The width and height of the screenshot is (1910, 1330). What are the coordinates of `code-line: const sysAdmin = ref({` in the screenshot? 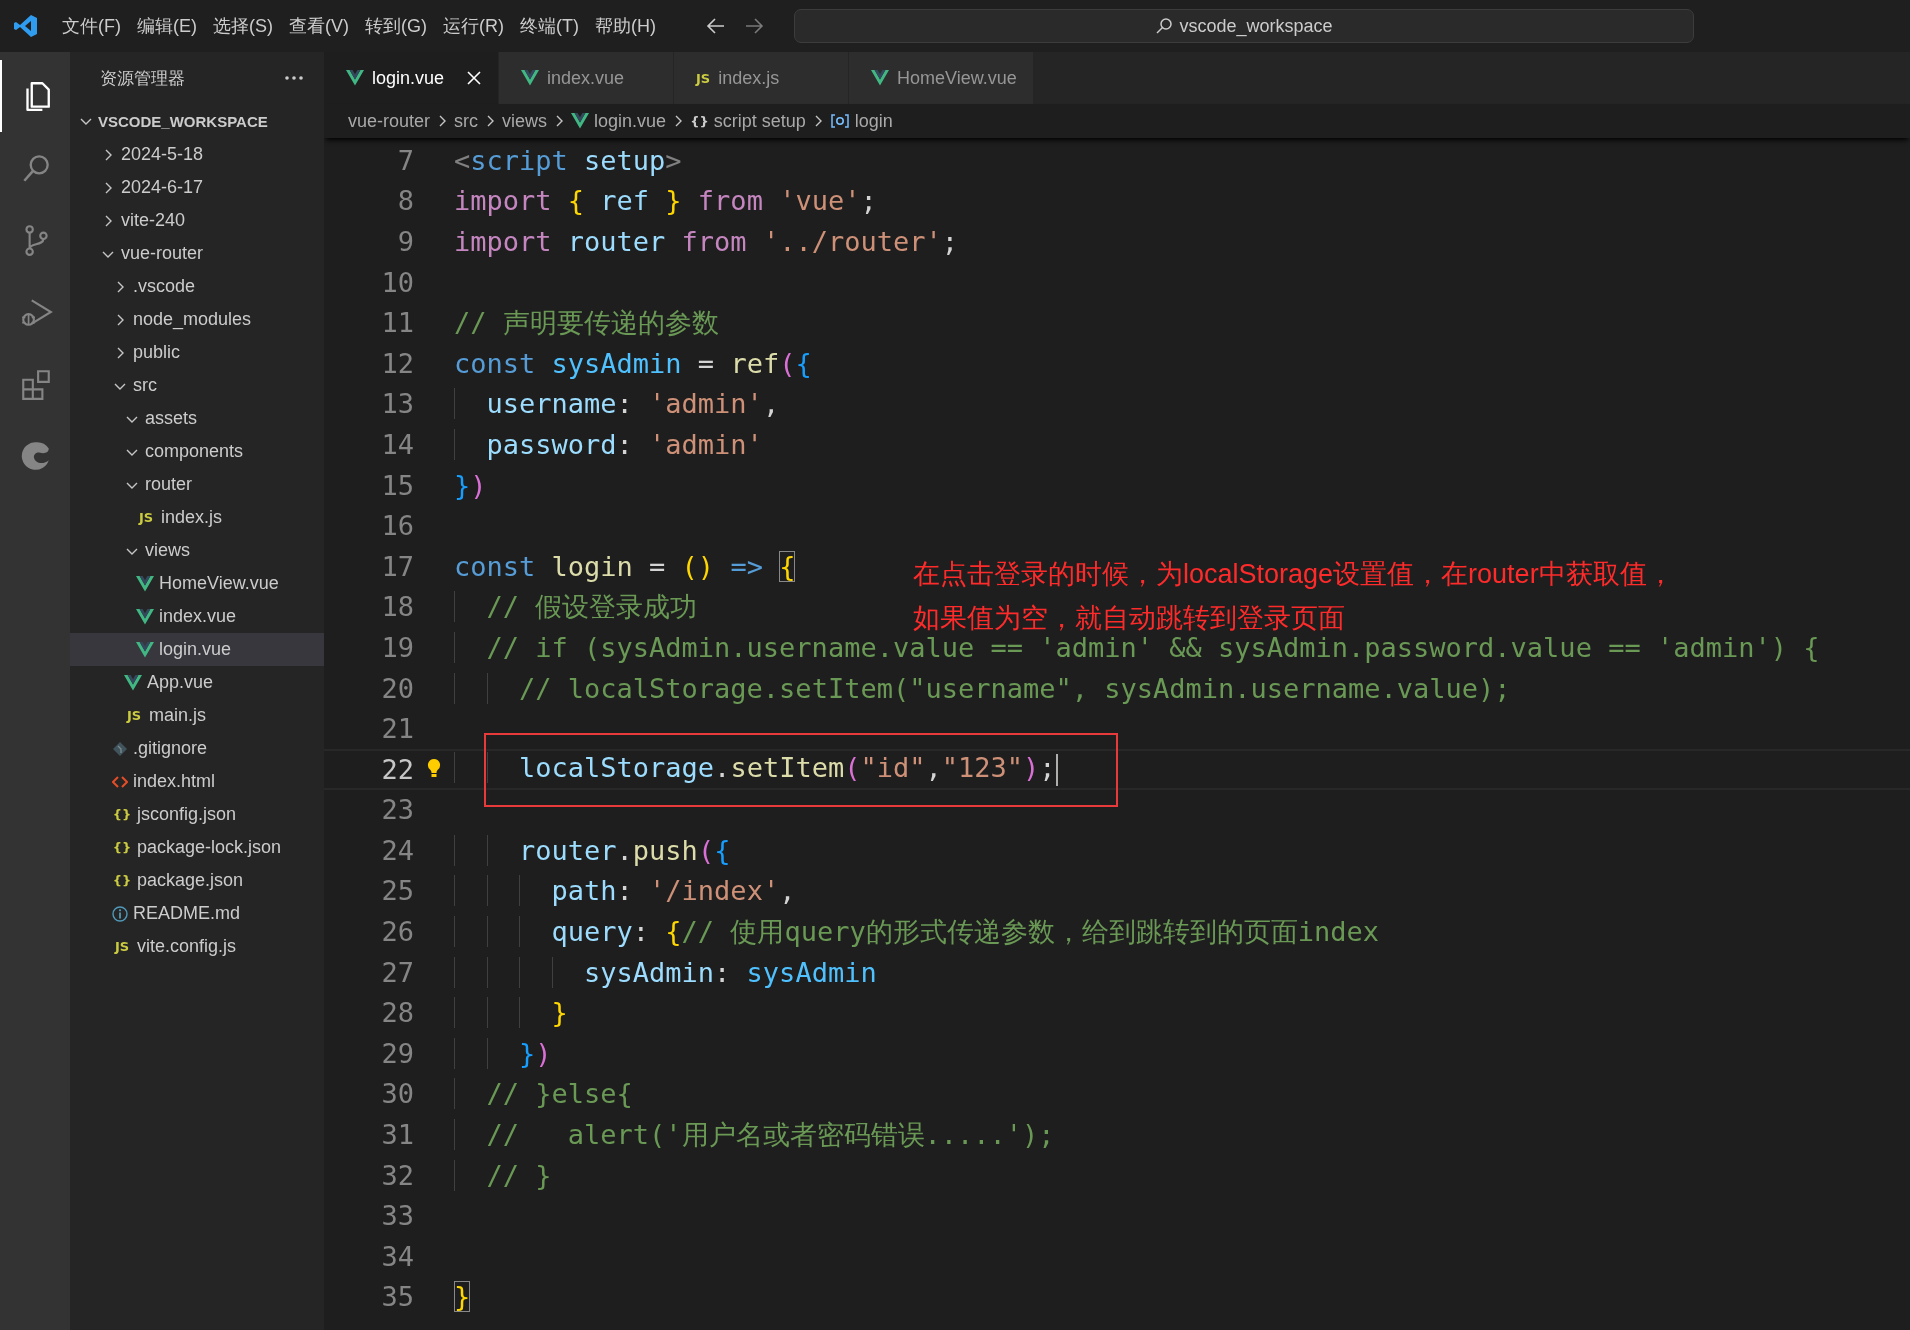 It's located at (633, 363).